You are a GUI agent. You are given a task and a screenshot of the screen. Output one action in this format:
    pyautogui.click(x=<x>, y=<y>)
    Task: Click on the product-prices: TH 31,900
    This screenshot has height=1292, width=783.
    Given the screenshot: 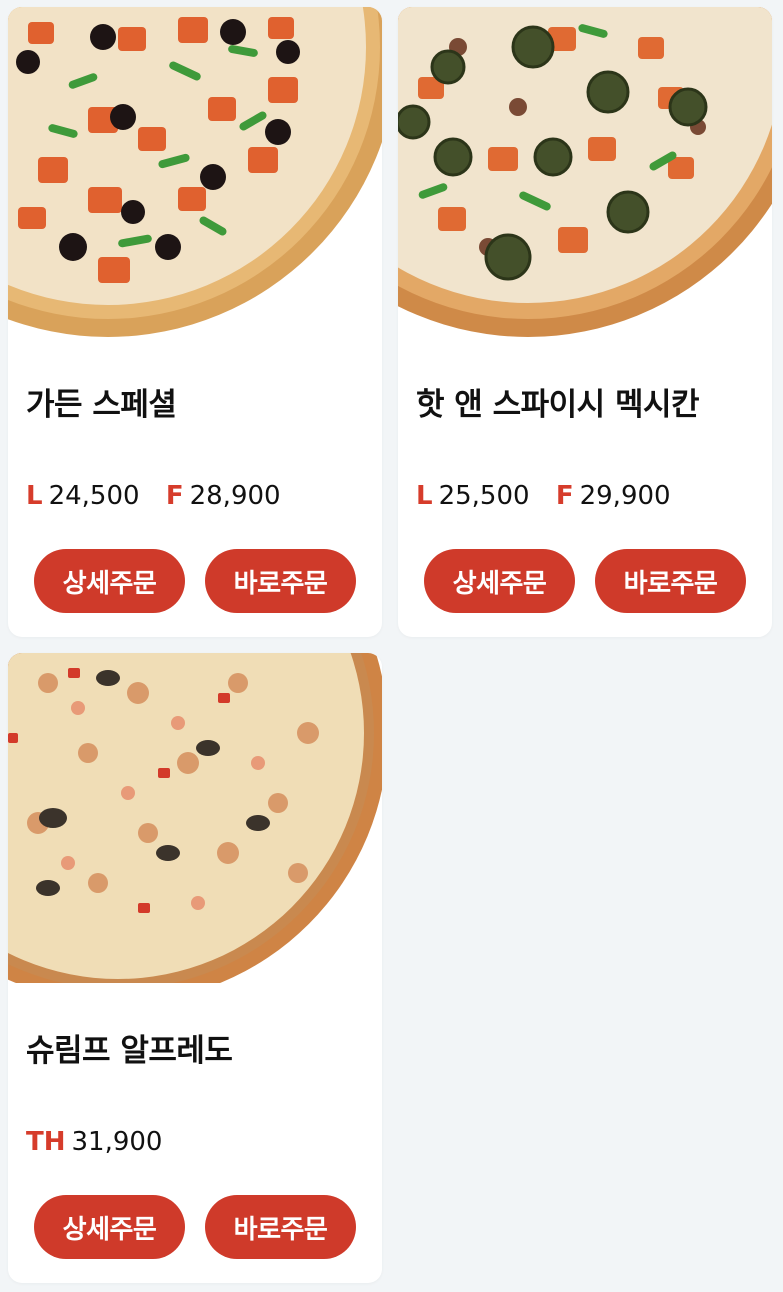 What is the action you would take?
    pyautogui.click(x=103, y=1142)
    